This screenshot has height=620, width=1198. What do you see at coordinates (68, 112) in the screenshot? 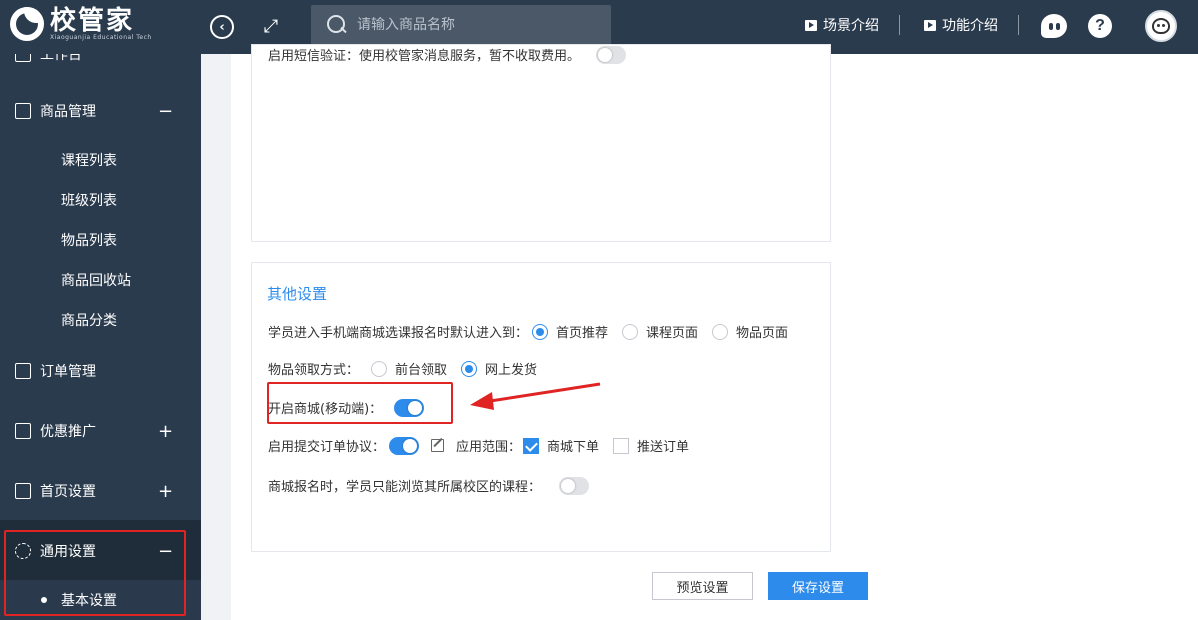
I see `sidebar-item-label: 商品管理` at bounding box center [68, 112].